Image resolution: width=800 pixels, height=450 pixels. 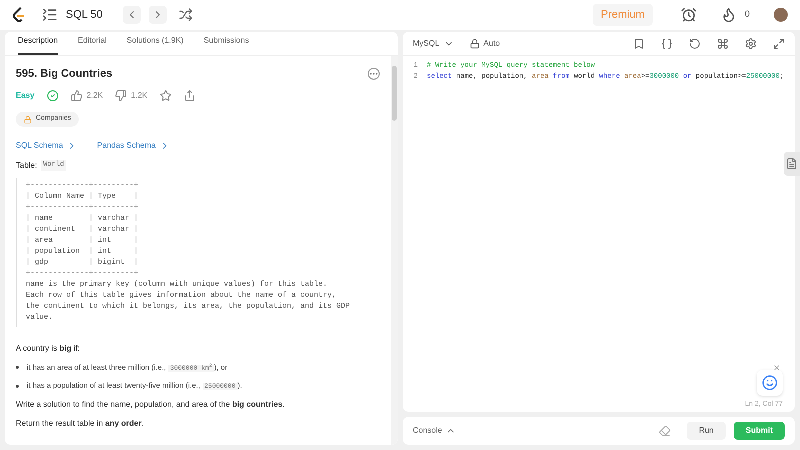 I want to click on thumbs-down-icon, so click(x=121, y=96).